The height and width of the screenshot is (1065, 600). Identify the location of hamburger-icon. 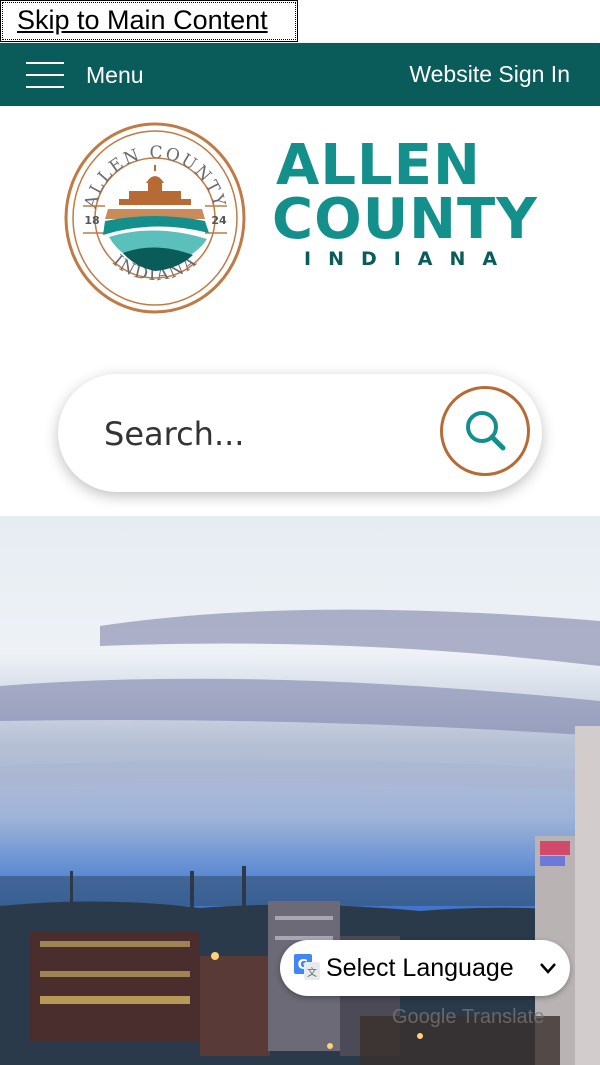
(45, 75).